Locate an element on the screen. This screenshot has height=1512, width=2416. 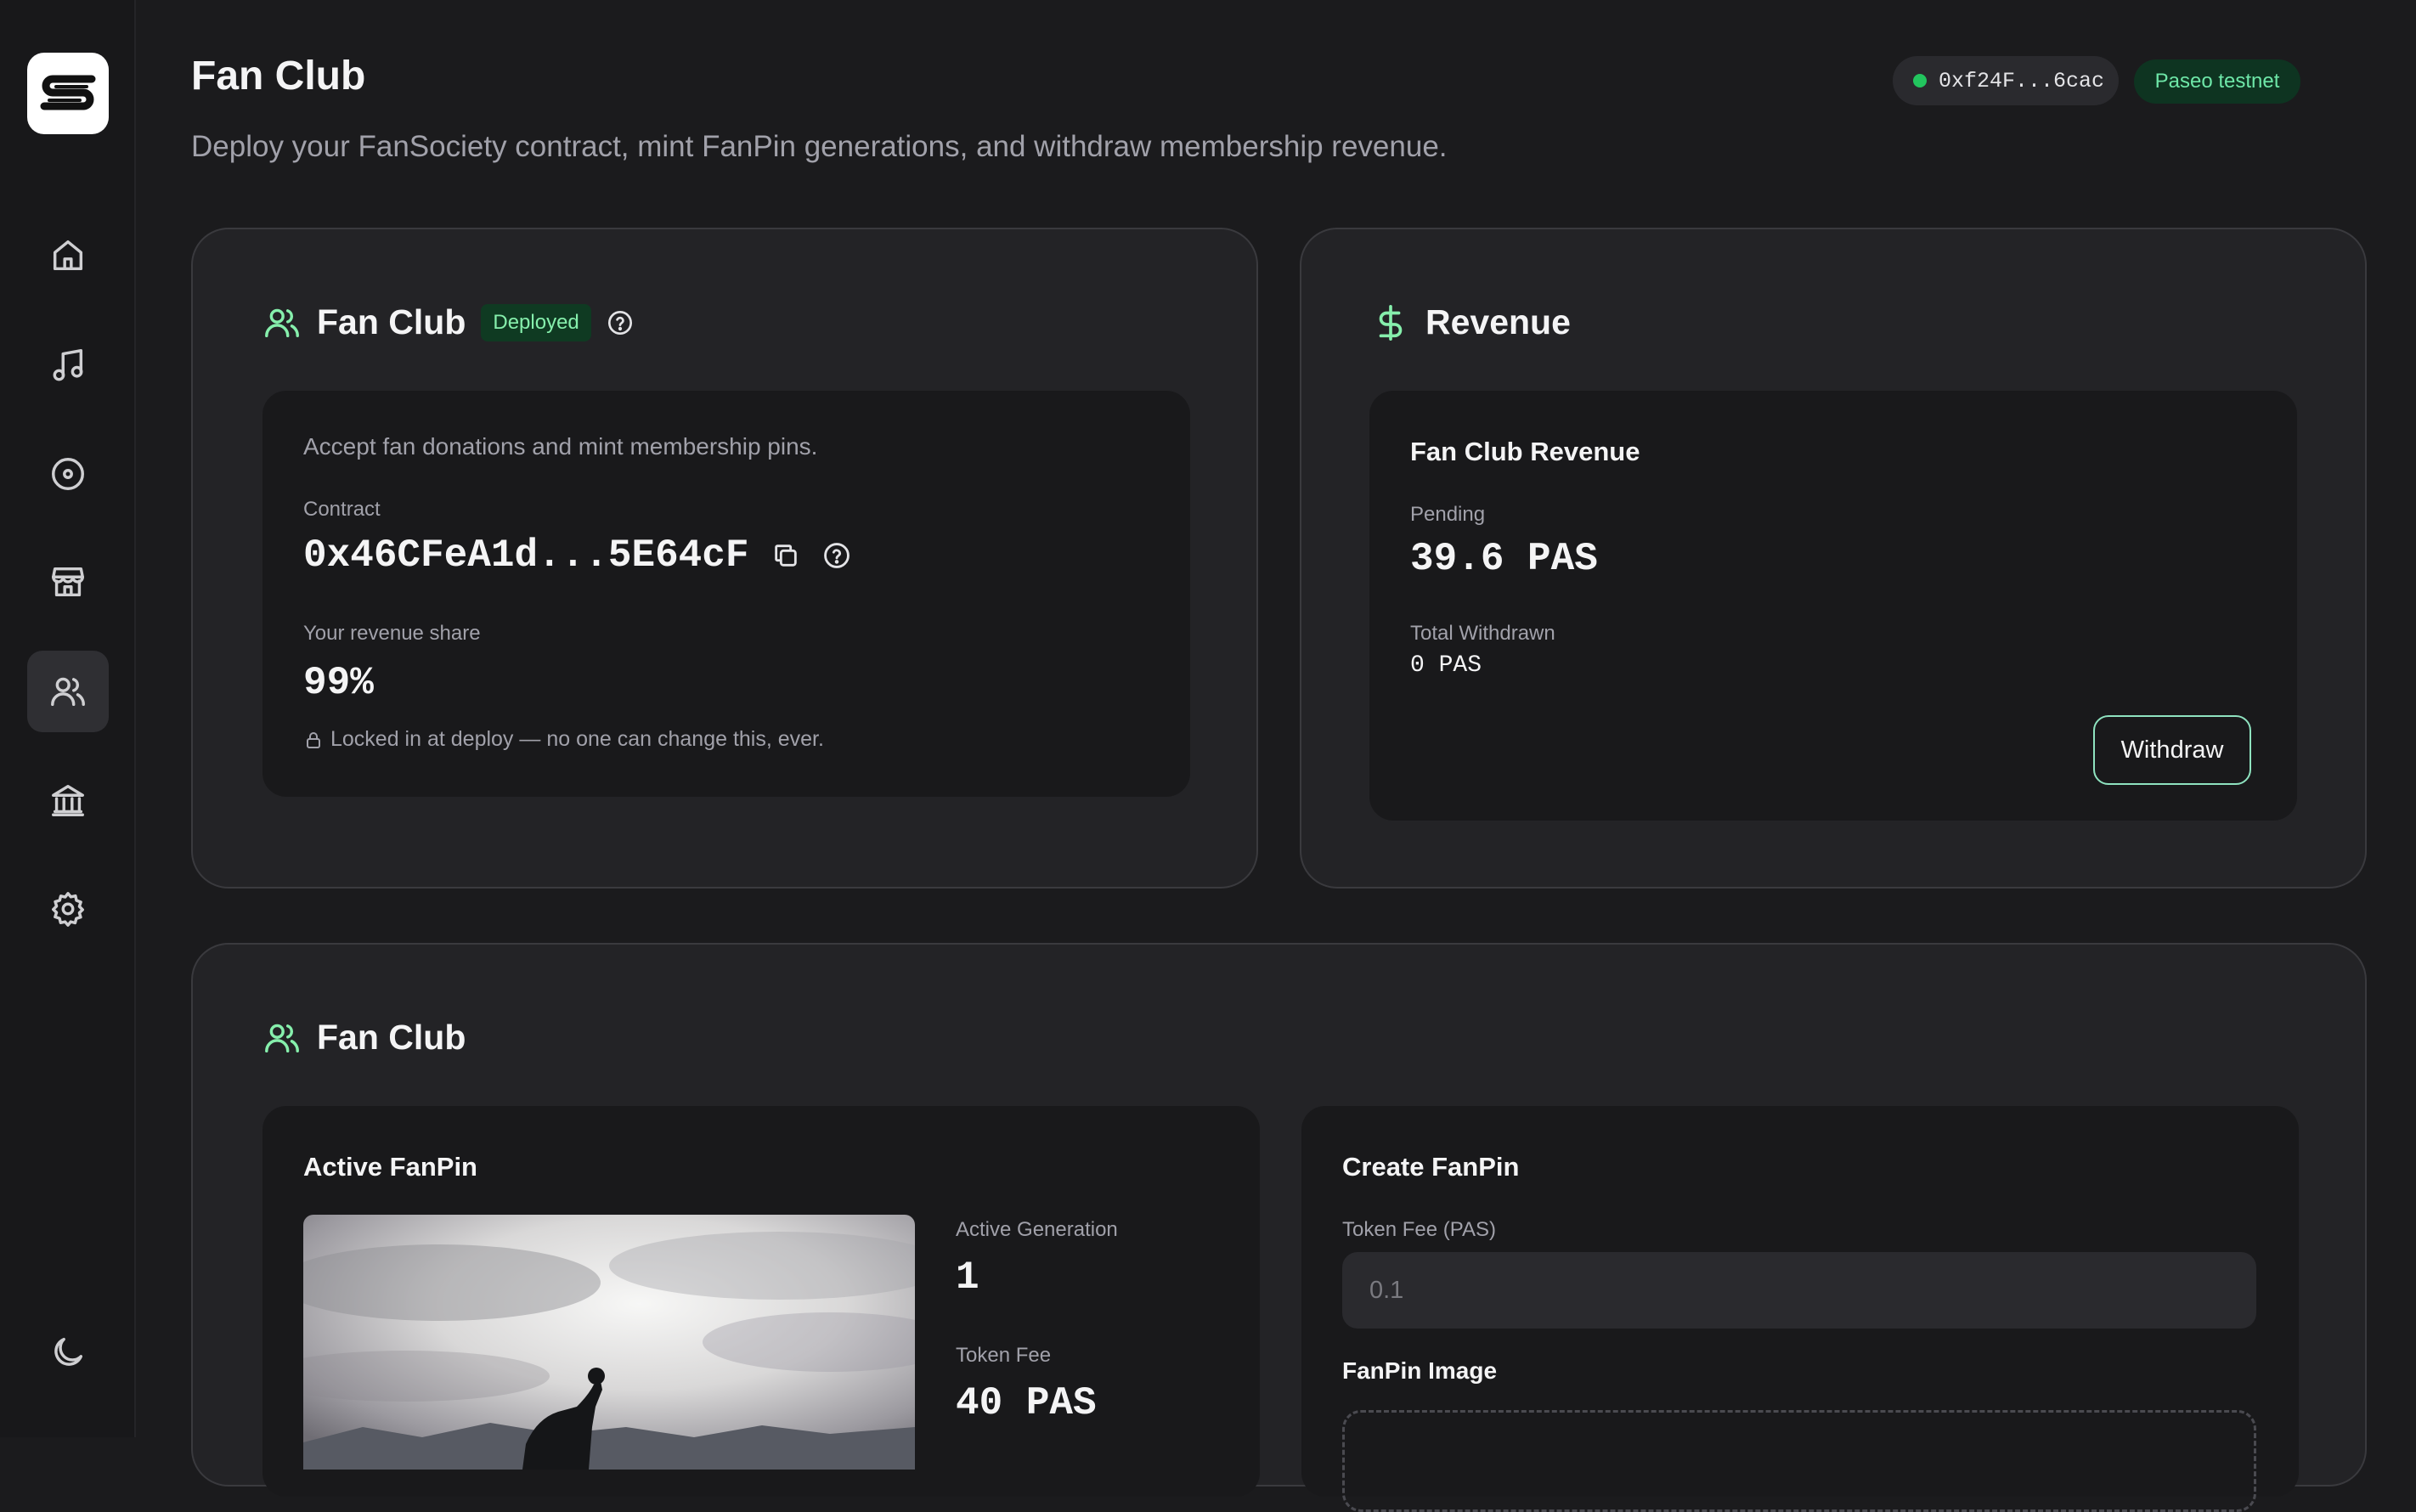
disc-icon is located at coordinates (68, 474).